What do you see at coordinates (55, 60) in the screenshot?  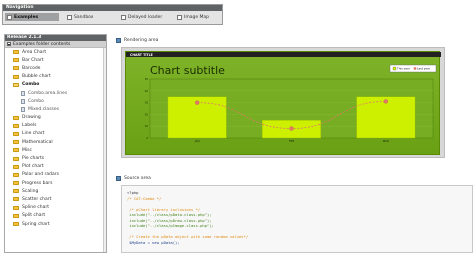 I see `tree-folder-item: Bar Chart` at bounding box center [55, 60].